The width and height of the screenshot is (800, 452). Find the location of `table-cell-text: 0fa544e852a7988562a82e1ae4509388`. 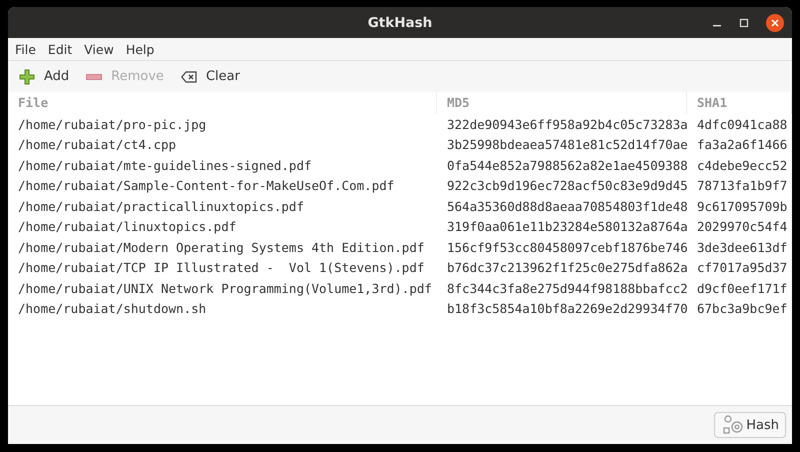

table-cell-text: 0fa544e852a7988562a82e1ae4509388 is located at coordinates (566, 165).